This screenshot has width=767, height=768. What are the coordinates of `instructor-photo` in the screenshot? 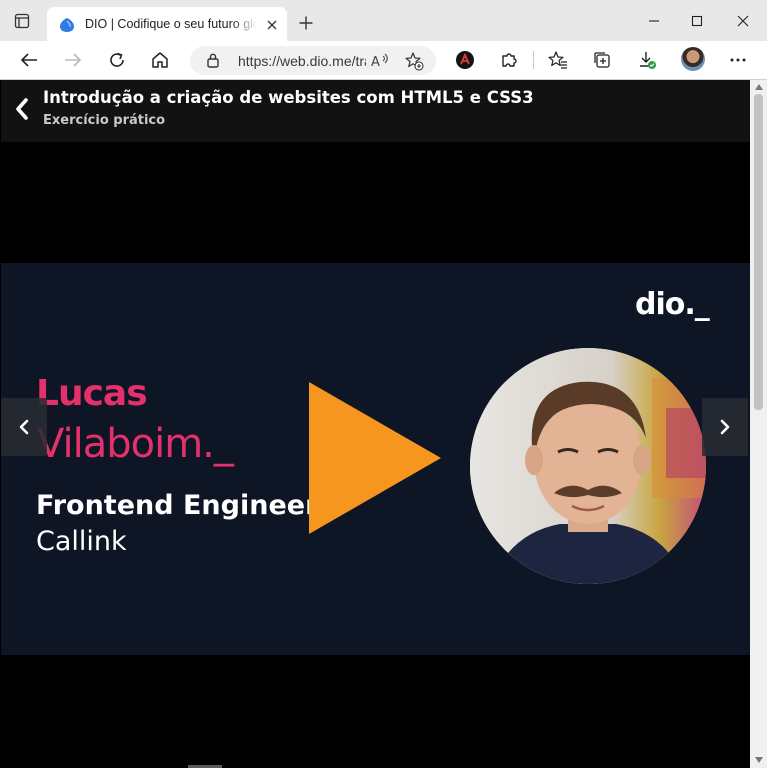 It's located at (588, 466).